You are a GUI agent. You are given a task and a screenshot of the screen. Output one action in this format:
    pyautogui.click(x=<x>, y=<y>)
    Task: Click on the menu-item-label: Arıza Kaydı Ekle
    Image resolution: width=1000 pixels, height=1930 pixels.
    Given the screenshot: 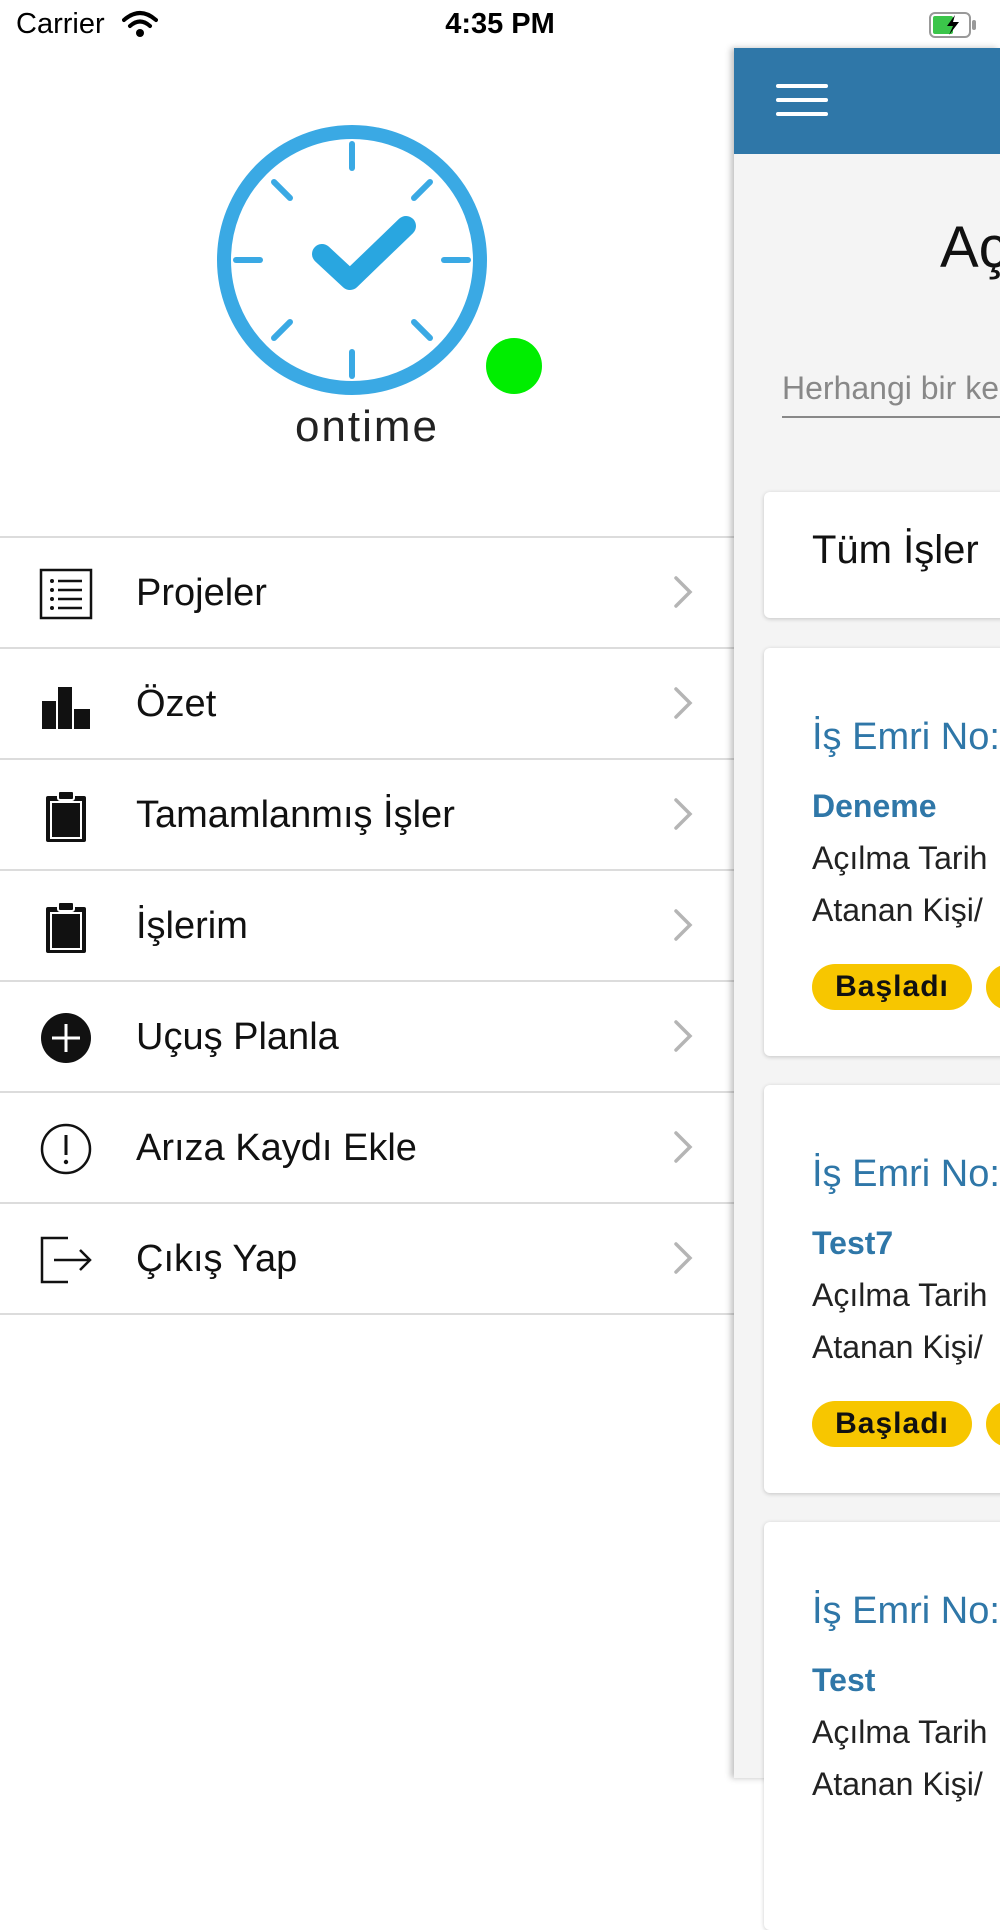 What is the action you would take?
    pyautogui.click(x=276, y=1148)
    